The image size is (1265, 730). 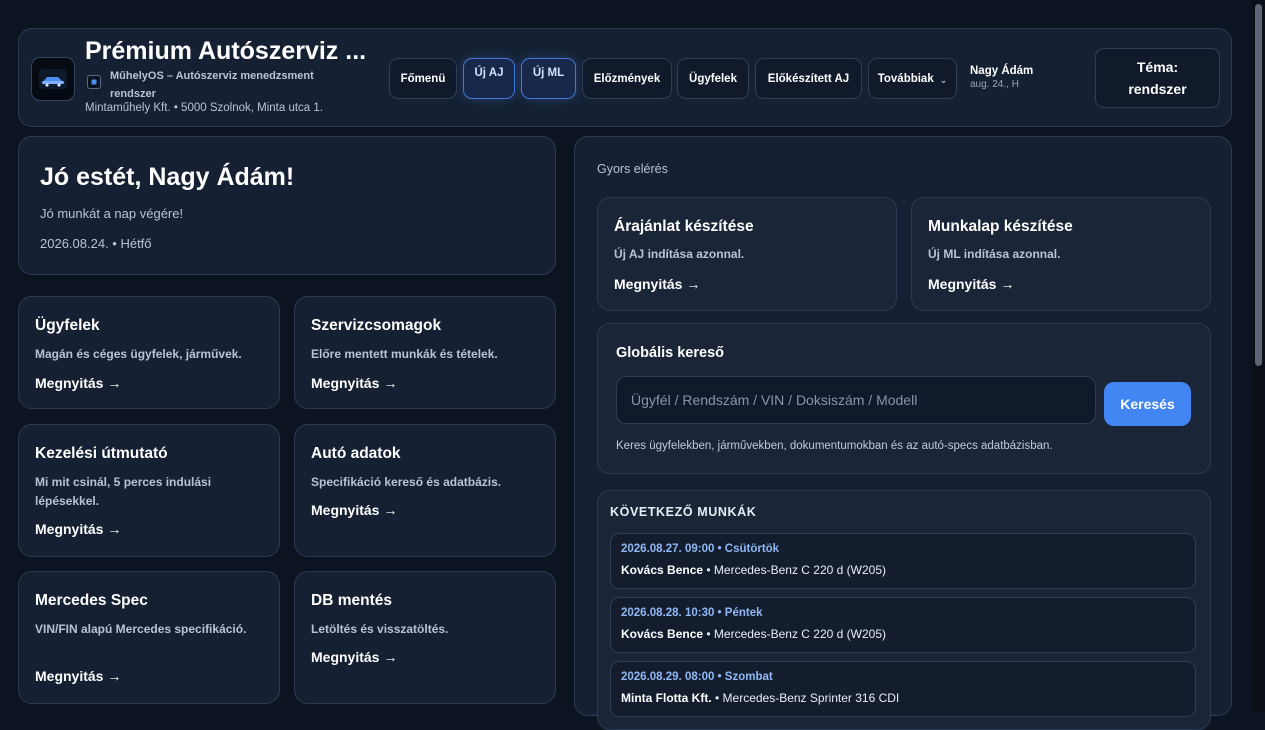 I want to click on card-title: Mercedes Spec, so click(x=91, y=600).